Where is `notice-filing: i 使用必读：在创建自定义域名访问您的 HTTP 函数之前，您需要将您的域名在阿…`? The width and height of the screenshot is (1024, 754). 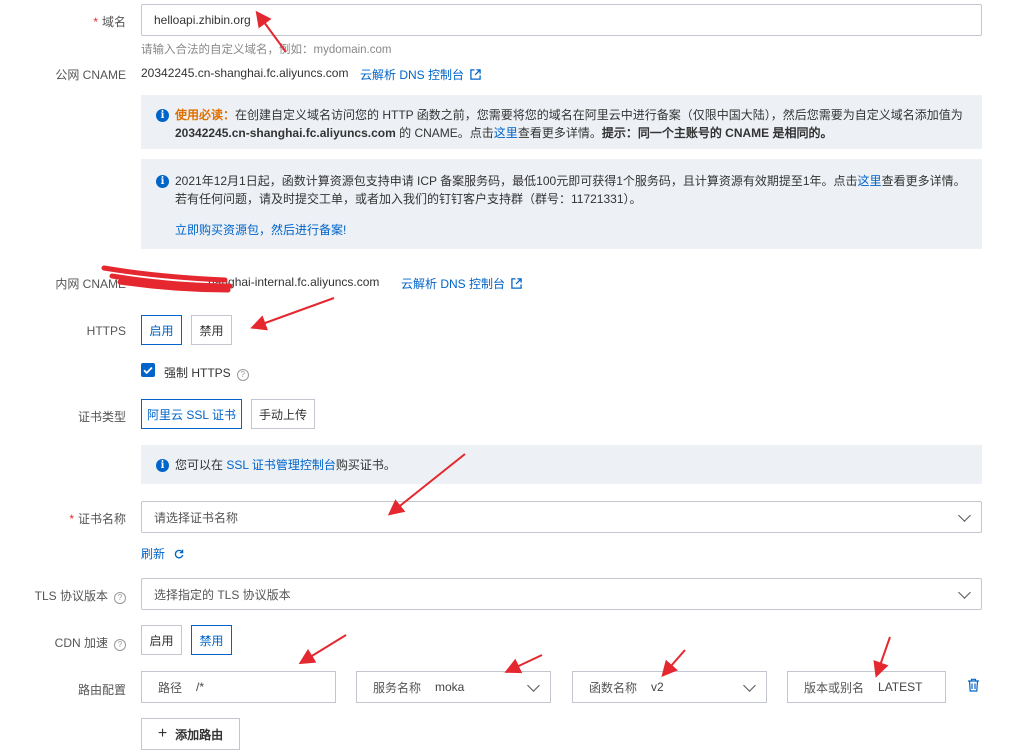 notice-filing: i 使用必读：在创建自定义域名访问您的 HTTP 函数之前，您需要将您的域名在阿… is located at coordinates (561, 122).